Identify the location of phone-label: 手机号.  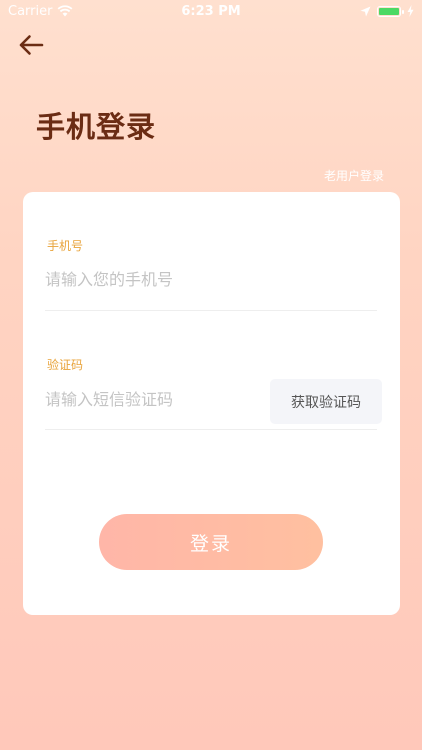
(65, 246).